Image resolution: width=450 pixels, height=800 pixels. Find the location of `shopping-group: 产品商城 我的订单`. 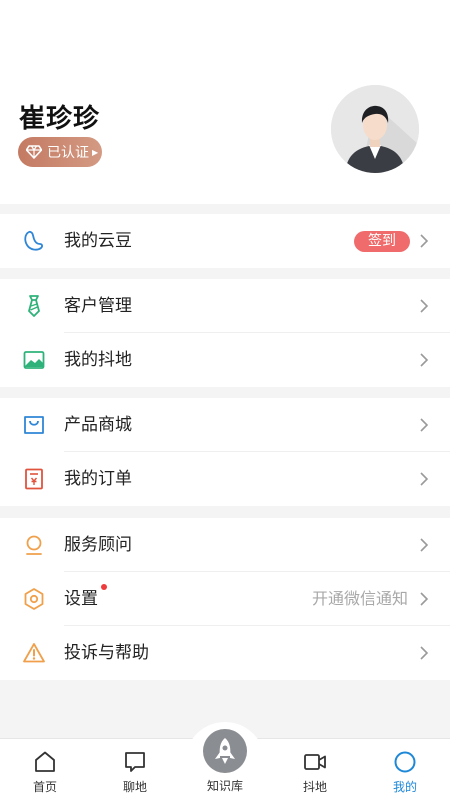

shopping-group: 产品商城 我的订单 is located at coordinates (225, 452).